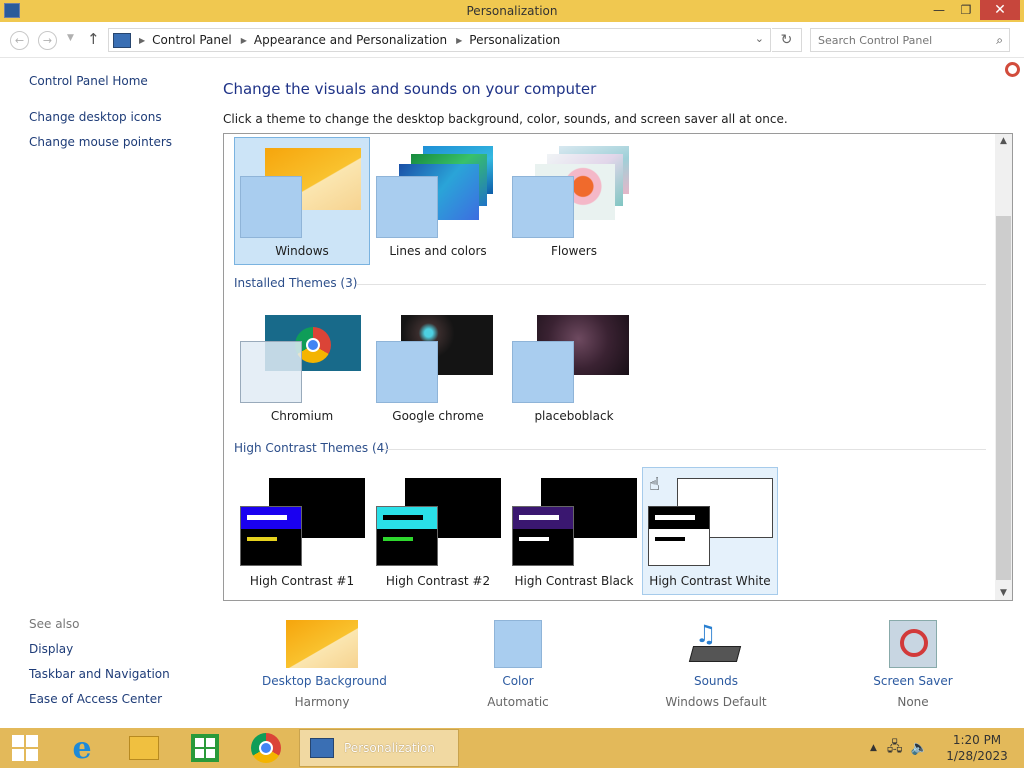 Image resolution: width=1024 pixels, height=768 pixels. I want to click on search-box: ⌕, so click(910, 40).